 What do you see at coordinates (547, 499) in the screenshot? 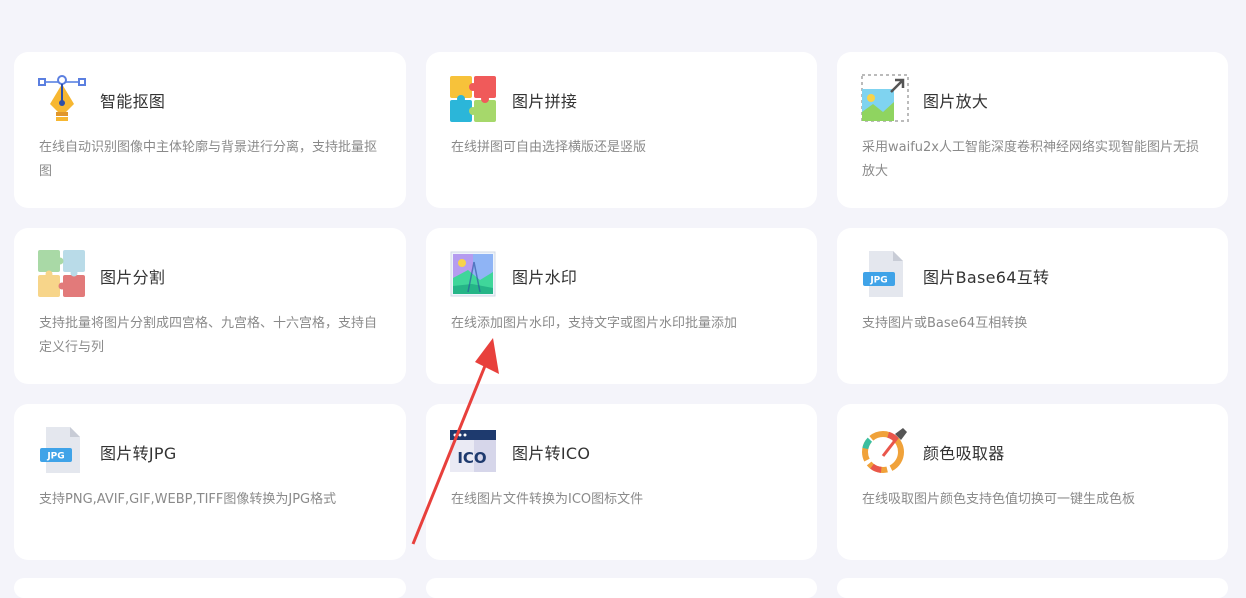
I see `tool-description: 在线图片文件转换为ICO图标文件` at bounding box center [547, 499].